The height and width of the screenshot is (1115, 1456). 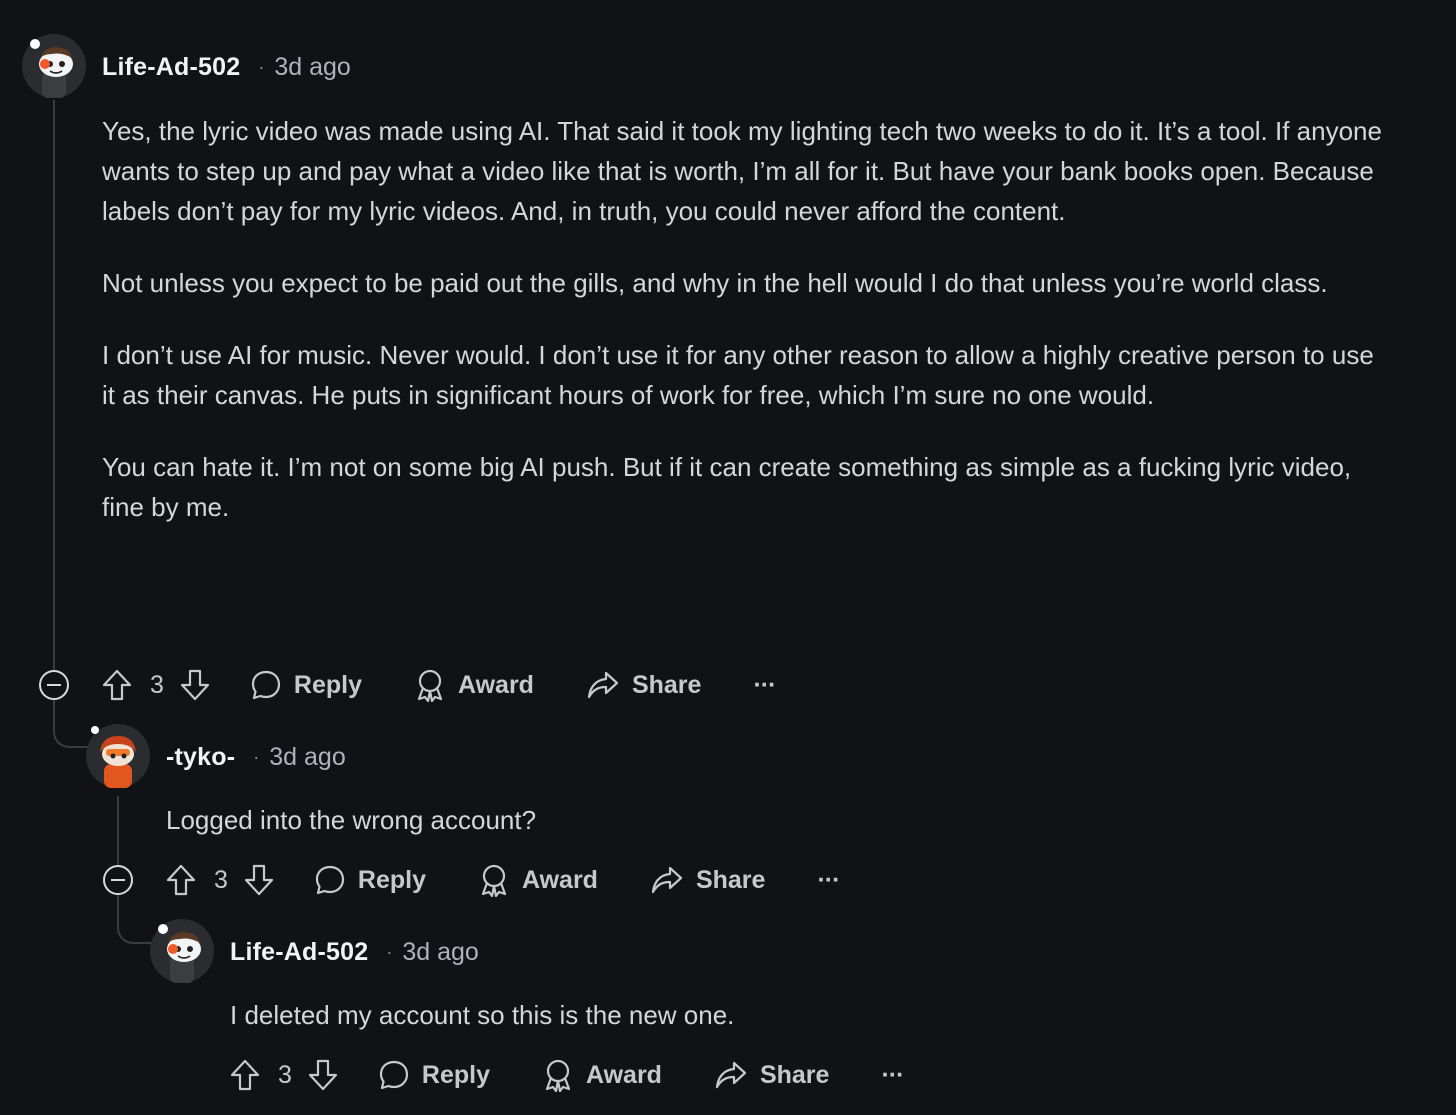 What do you see at coordinates (766, 820) in the screenshot?
I see `comment-body: Logged into the wrong account?` at bounding box center [766, 820].